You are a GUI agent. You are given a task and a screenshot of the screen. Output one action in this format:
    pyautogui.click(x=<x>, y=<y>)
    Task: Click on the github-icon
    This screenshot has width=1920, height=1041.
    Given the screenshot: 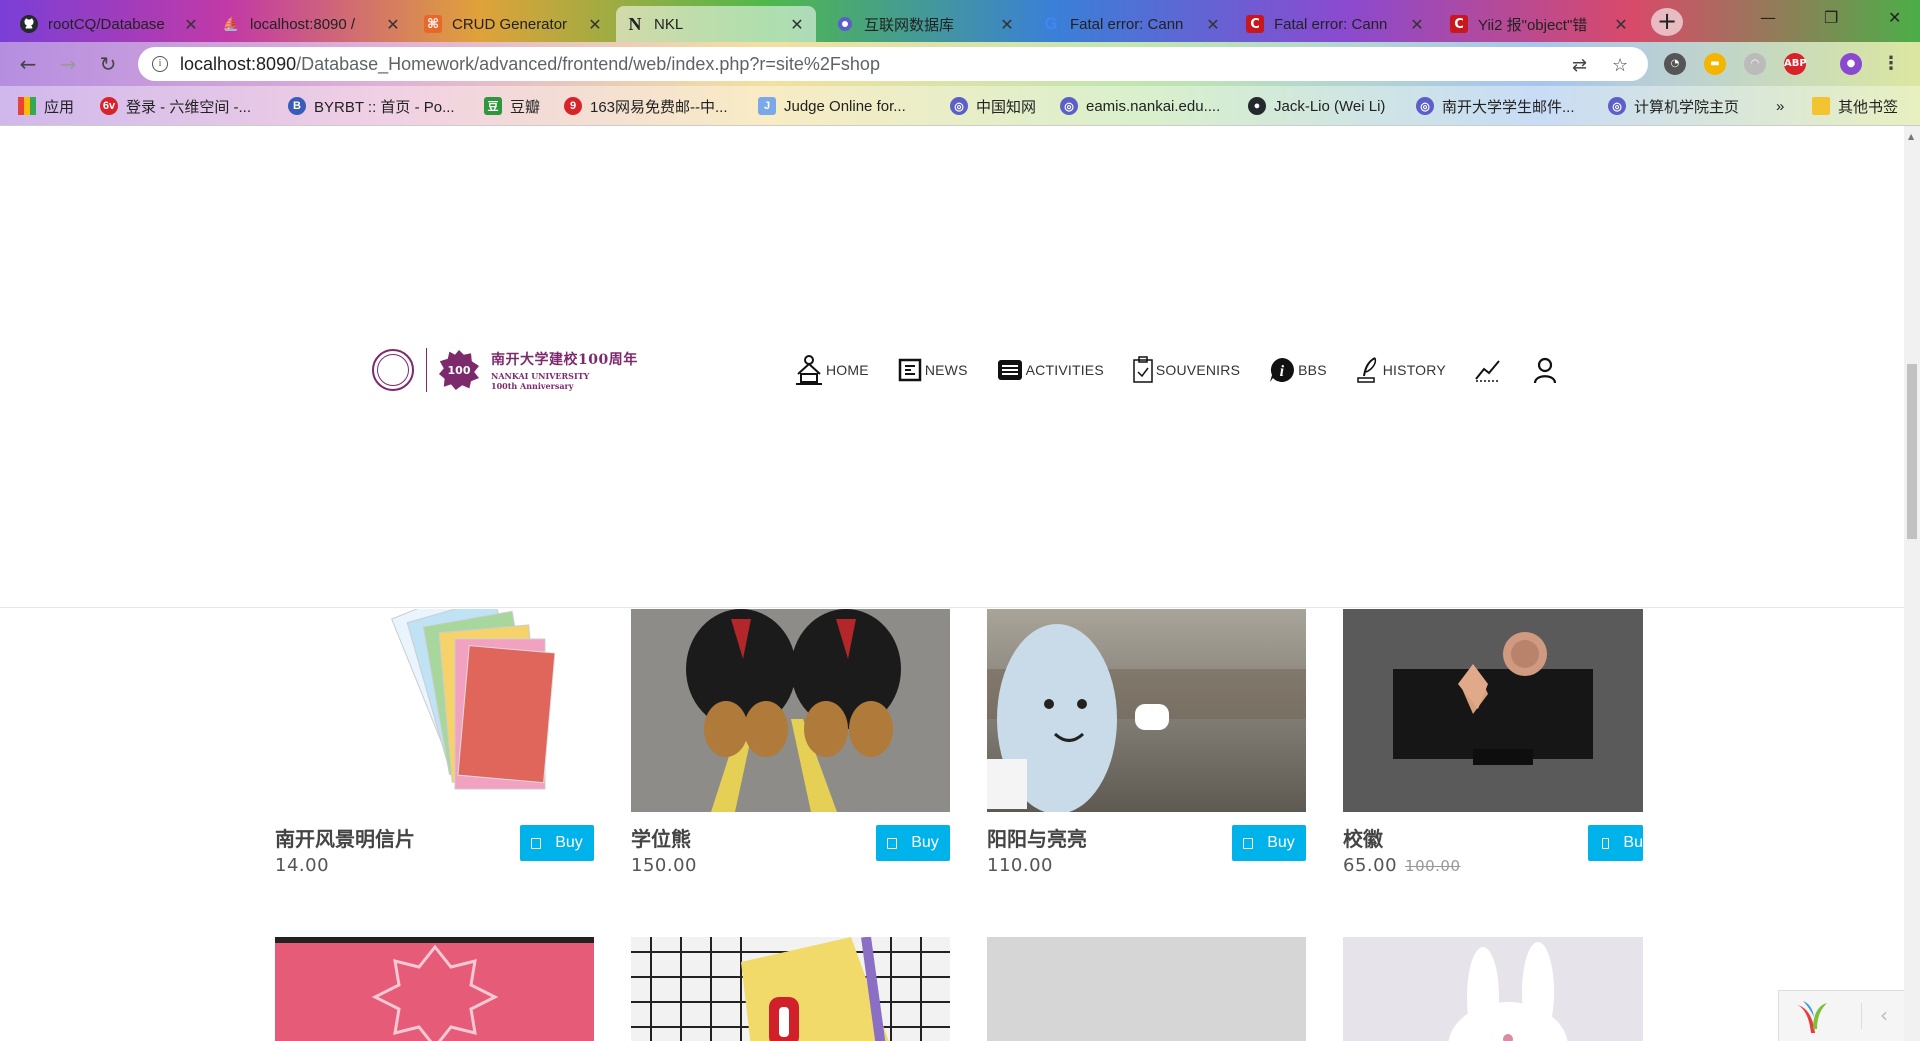 What is the action you would take?
    pyautogui.click(x=29, y=24)
    